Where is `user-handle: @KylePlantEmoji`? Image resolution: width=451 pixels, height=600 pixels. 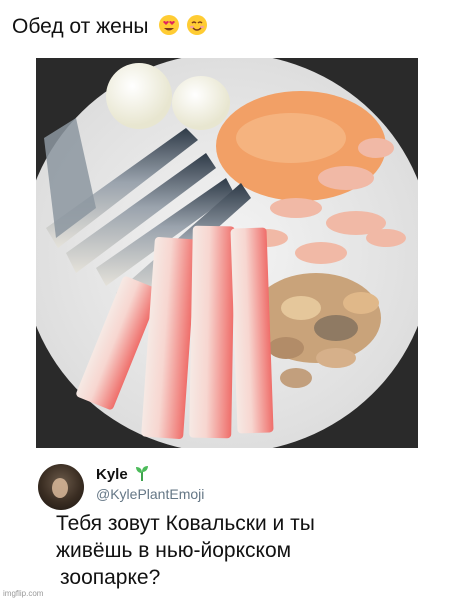 user-handle: @KylePlantEmoji is located at coordinates (150, 494).